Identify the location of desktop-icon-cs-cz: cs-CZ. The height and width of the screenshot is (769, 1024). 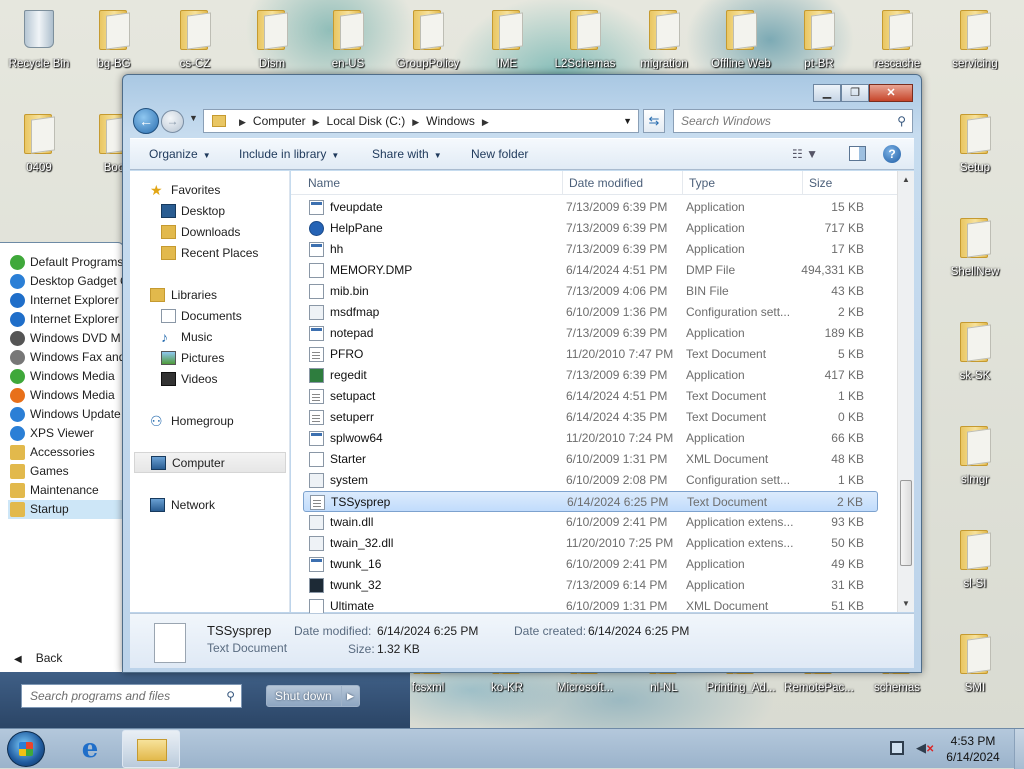
(195, 39).